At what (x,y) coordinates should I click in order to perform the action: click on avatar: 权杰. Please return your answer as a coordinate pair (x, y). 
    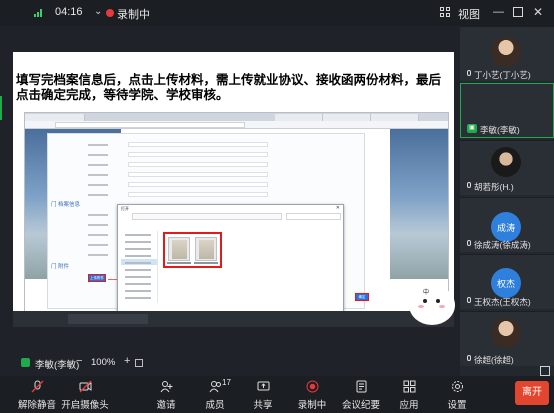
    Looking at the image, I should click on (506, 283).